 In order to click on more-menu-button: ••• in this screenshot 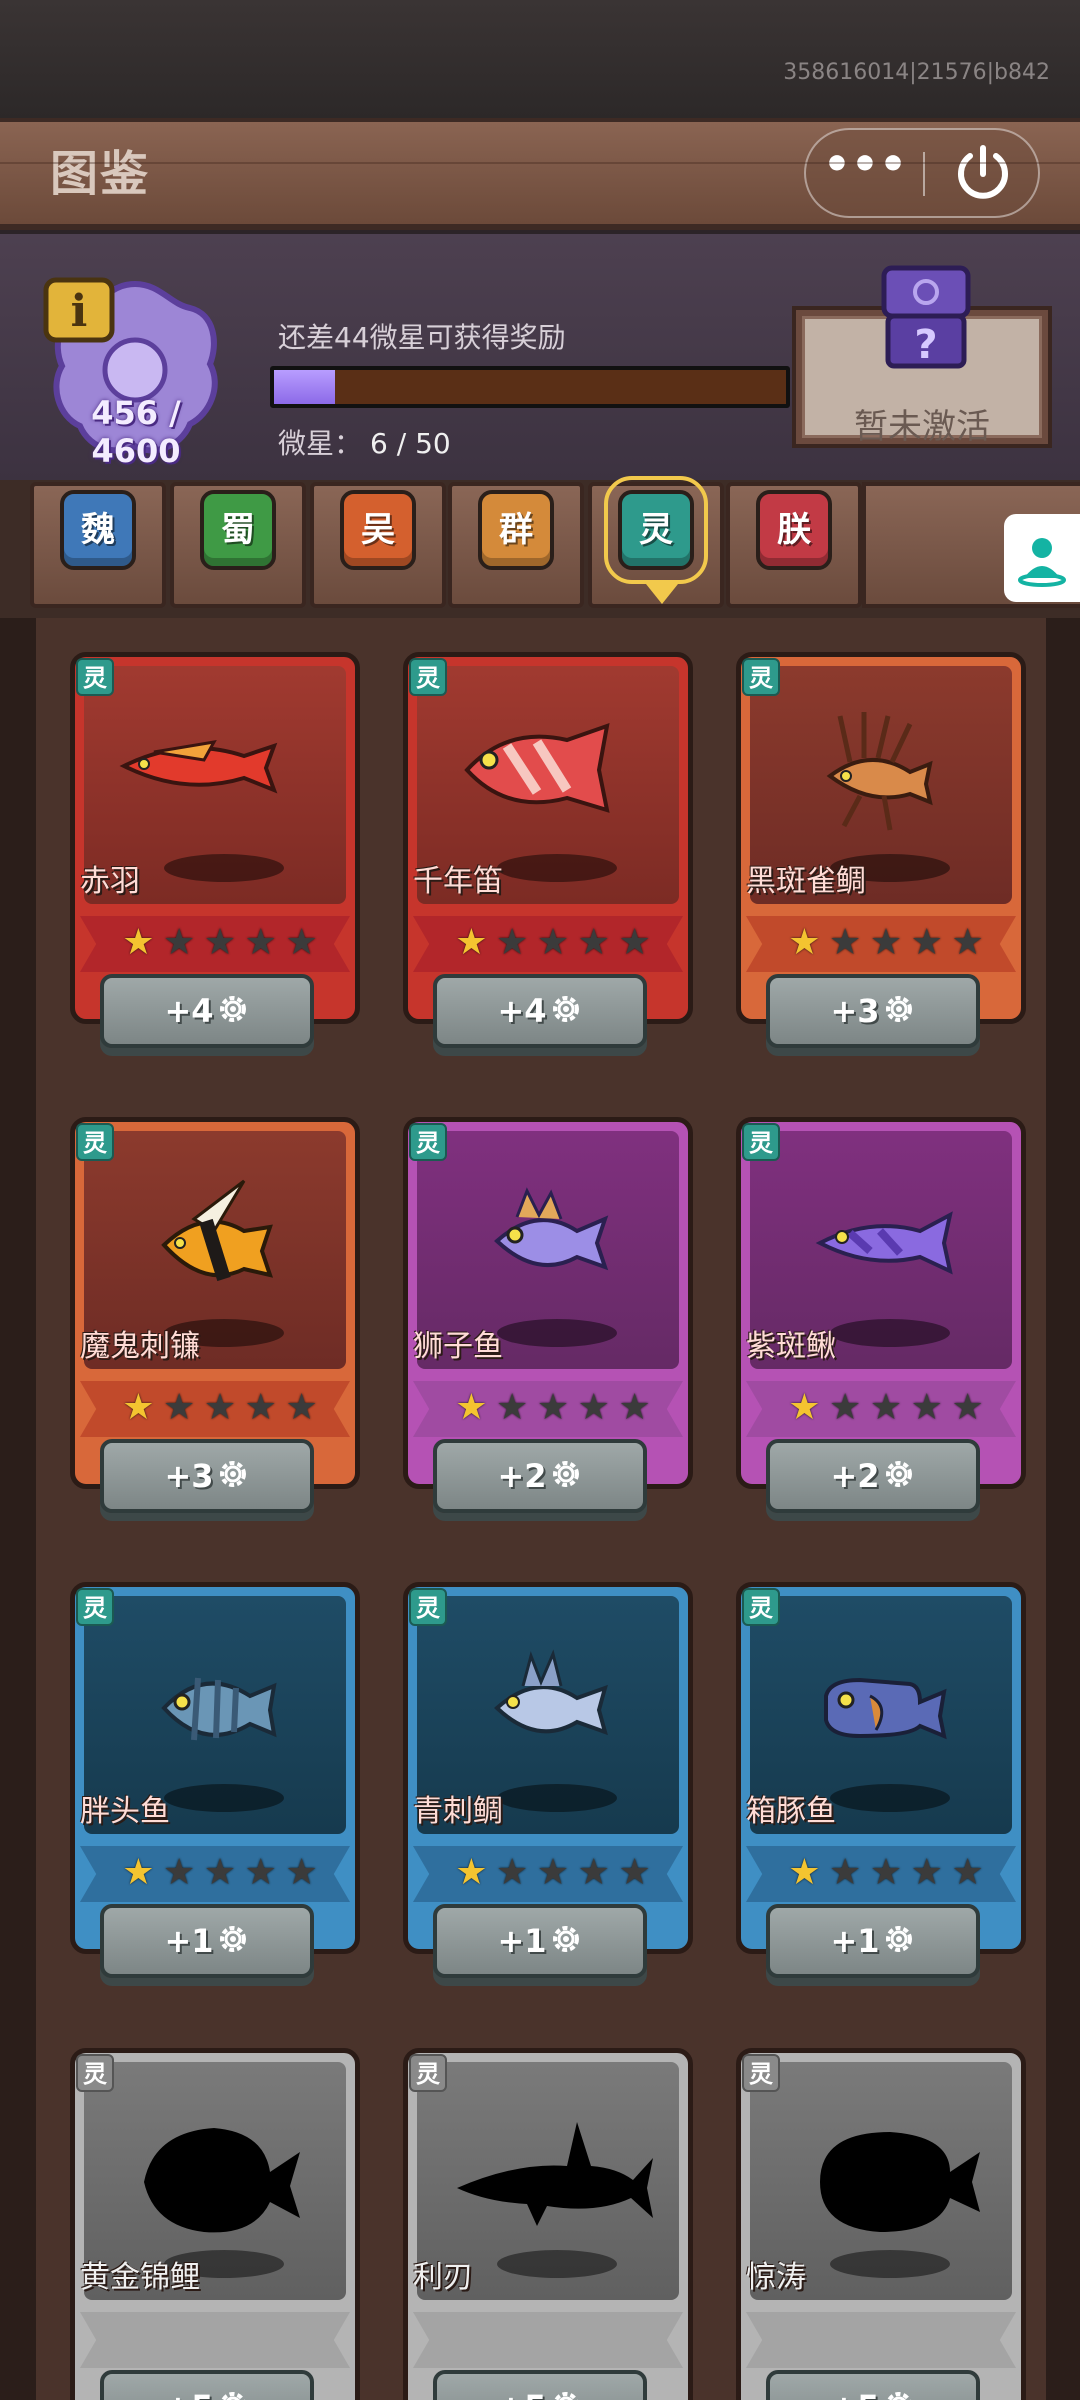, I will do `click(865, 173)`.